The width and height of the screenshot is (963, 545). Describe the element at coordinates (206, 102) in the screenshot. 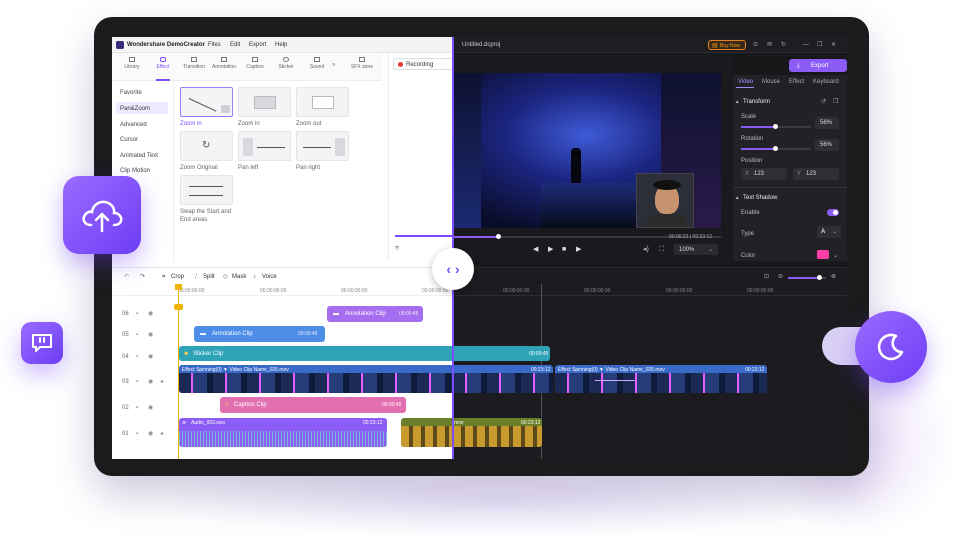

I see `effect-zoom-in-selected` at that location.